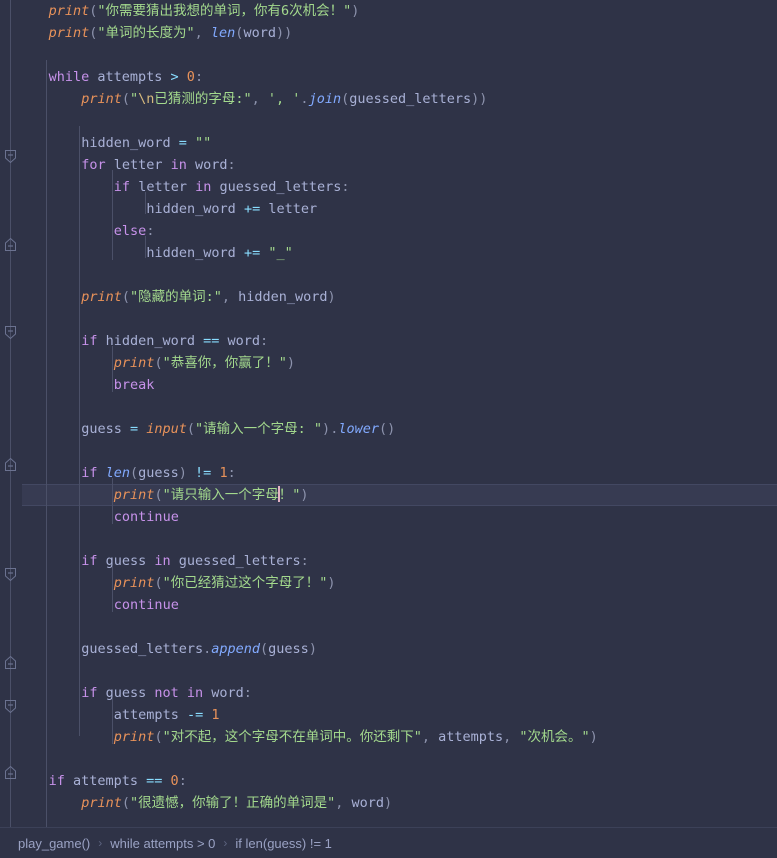  Describe the element at coordinates (358, 429) in the screenshot. I see `code-token-mth: lower` at that location.